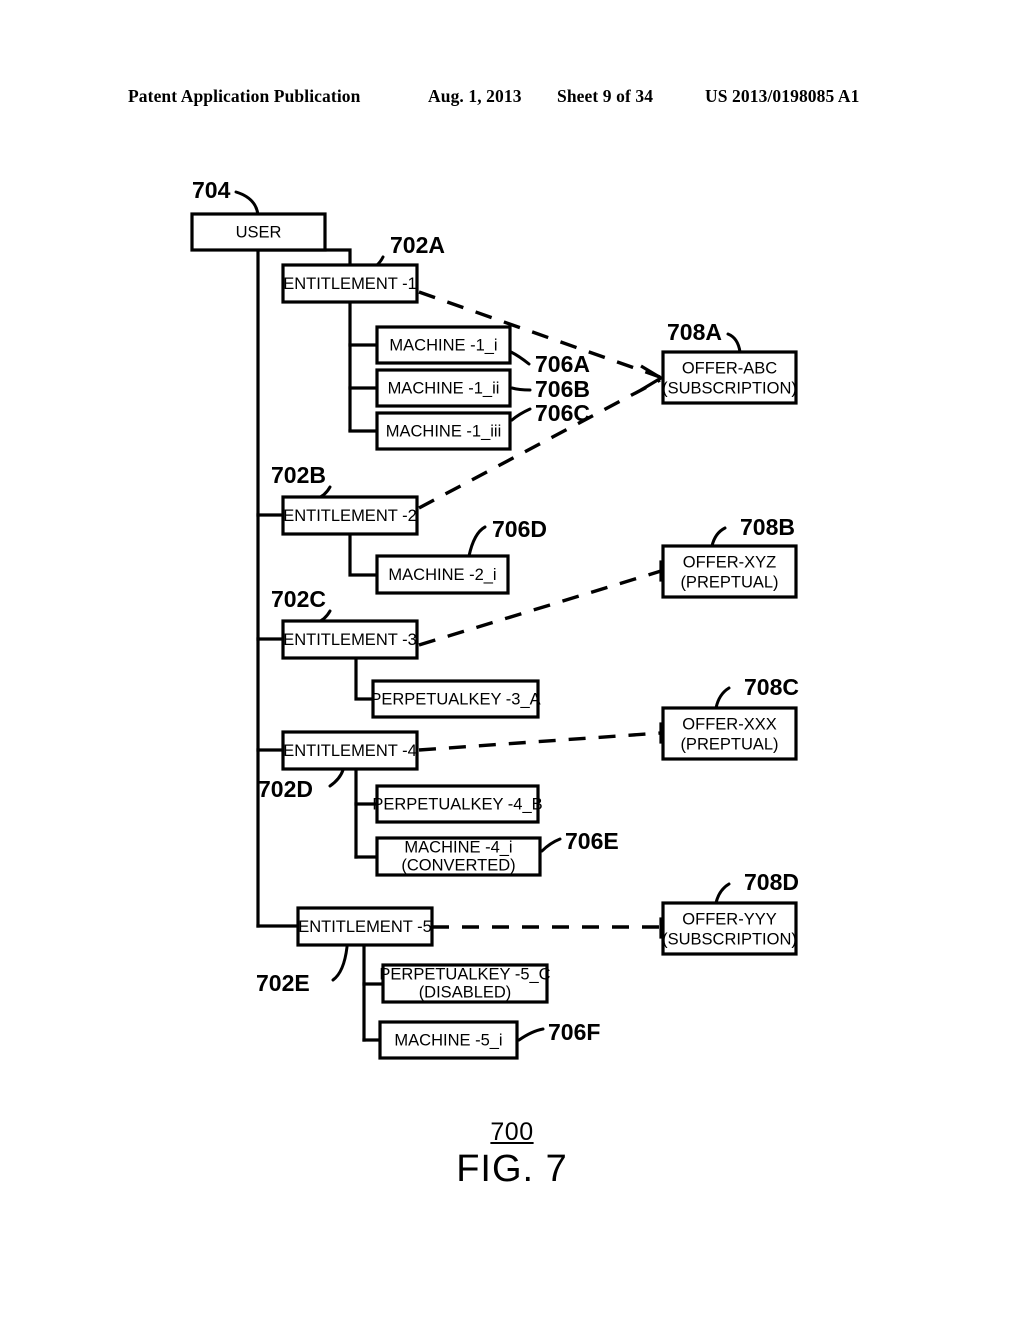 This screenshot has height=1320, width=1024. I want to click on ref-708A: 708A, so click(694, 332).